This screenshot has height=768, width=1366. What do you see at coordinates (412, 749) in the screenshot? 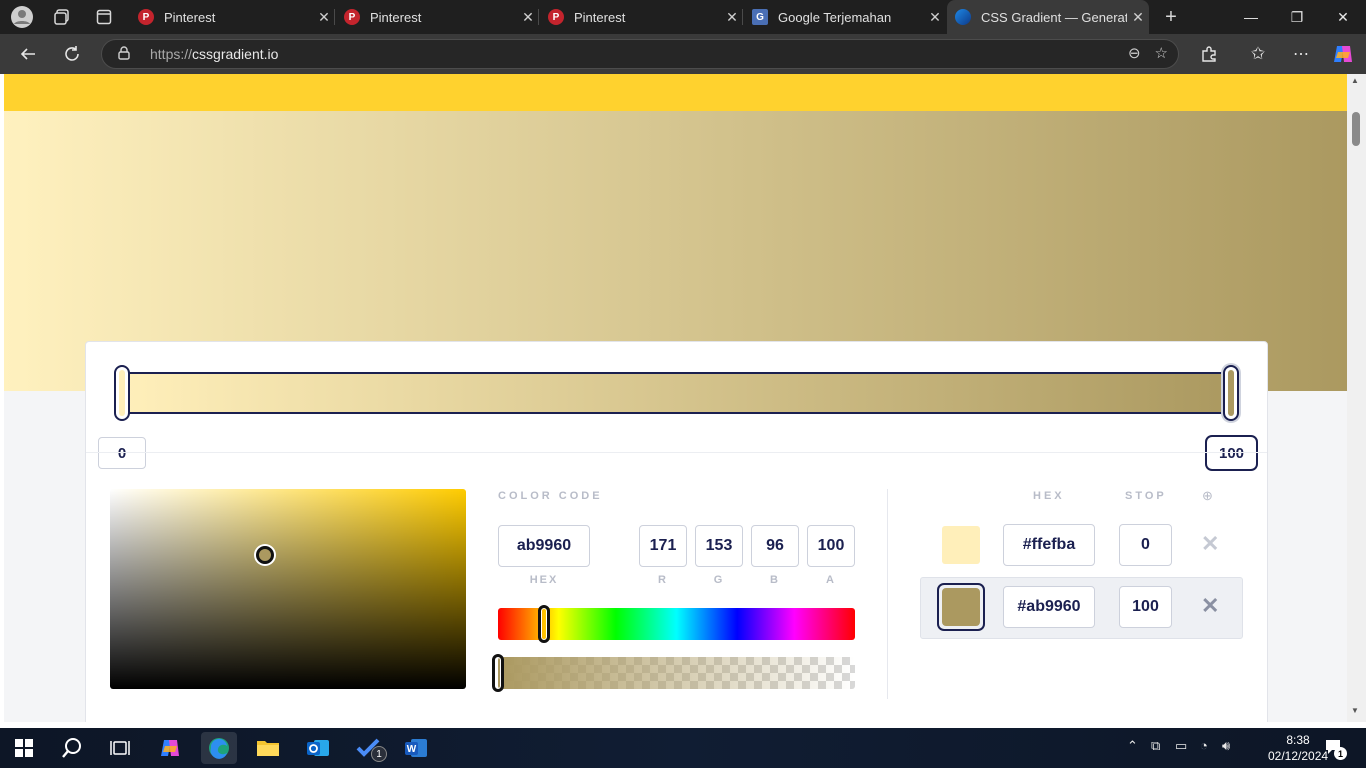
I see `svg-text: W` at bounding box center [412, 749].